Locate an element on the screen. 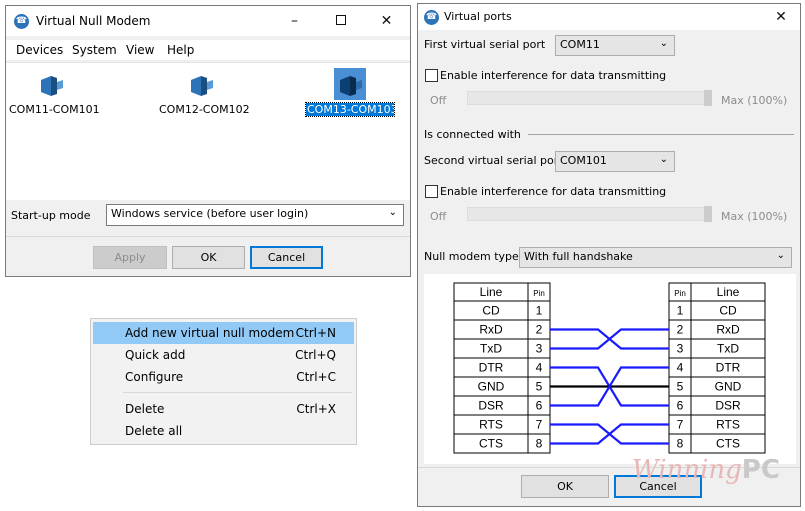  left-pin-label: 7 is located at coordinates (539, 425).